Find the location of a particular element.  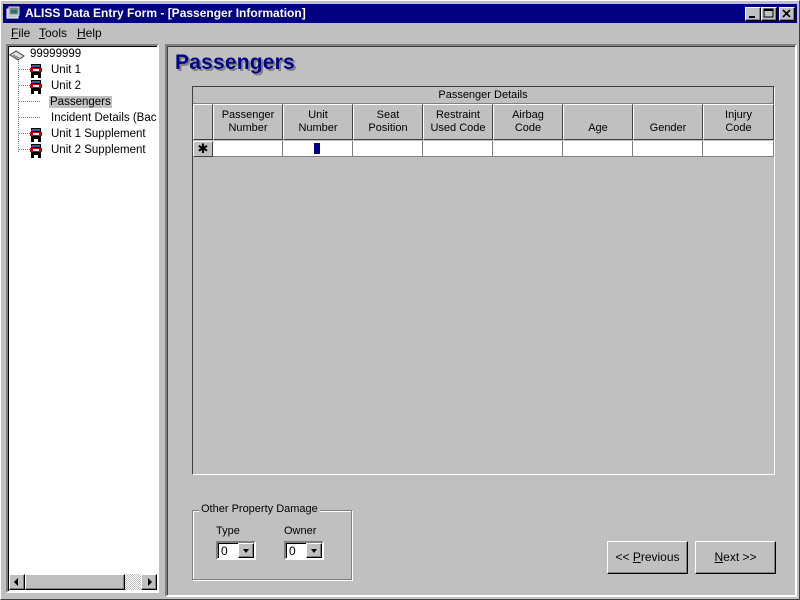

maximize-button is located at coordinates (769, 14).